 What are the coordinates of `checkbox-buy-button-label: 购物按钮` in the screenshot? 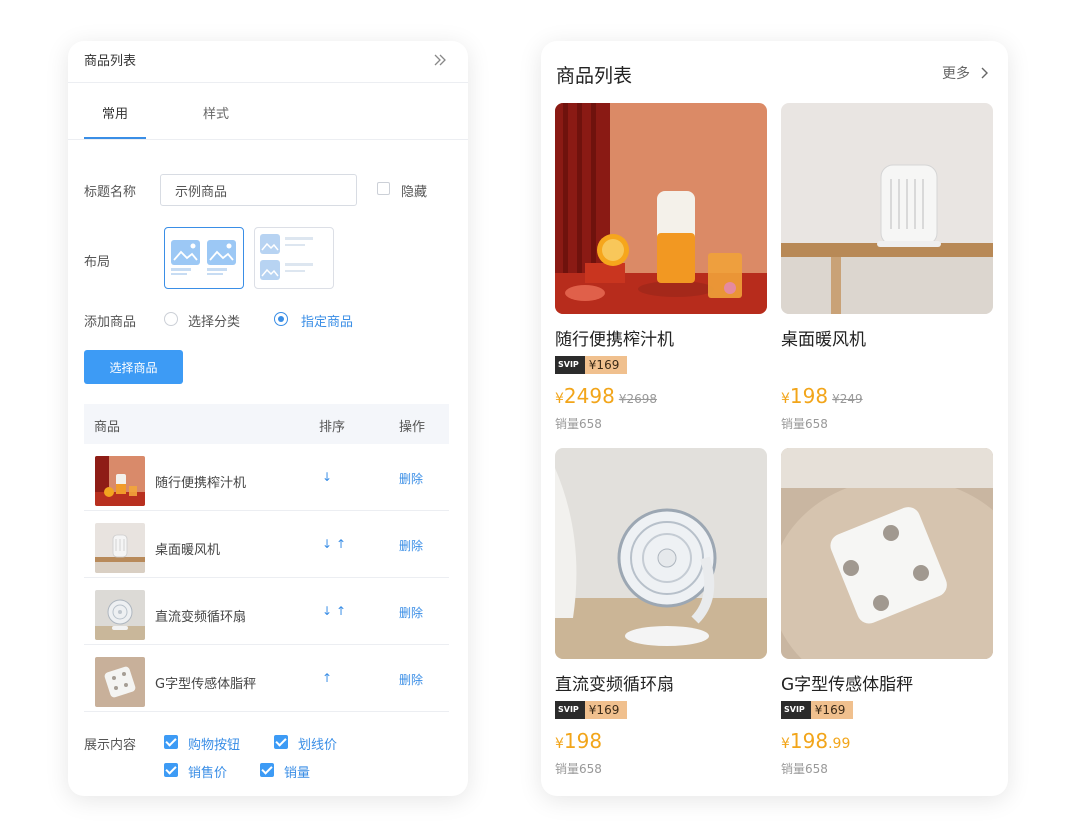 It's located at (214, 745).